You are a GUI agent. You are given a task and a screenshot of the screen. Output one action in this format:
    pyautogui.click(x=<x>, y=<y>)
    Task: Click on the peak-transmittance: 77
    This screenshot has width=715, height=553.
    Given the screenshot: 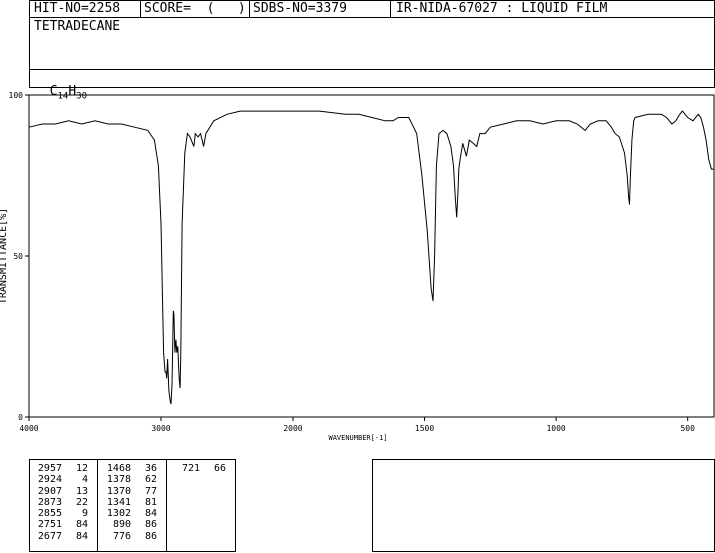 What is the action you would take?
    pyautogui.click(x=150, y=491)
    